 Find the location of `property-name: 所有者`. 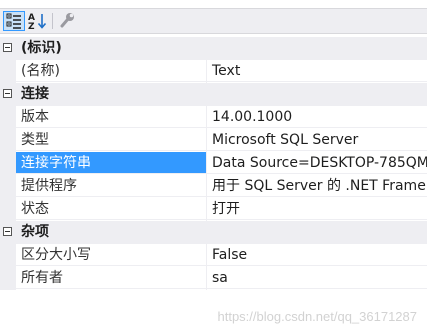

property-name: 所有者 is located at coordinates (111, 278).